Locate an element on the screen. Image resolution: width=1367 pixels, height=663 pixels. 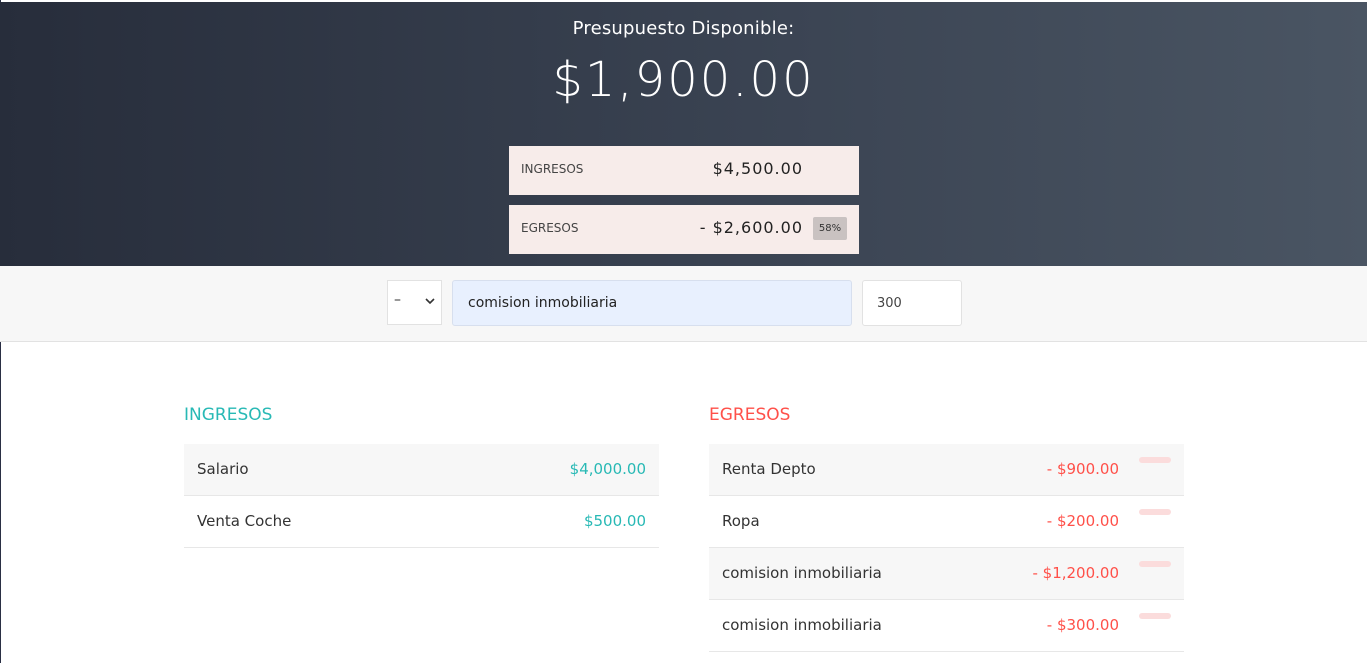
income-row: Salario $4,000.00 is located at coordinates (421, 470).